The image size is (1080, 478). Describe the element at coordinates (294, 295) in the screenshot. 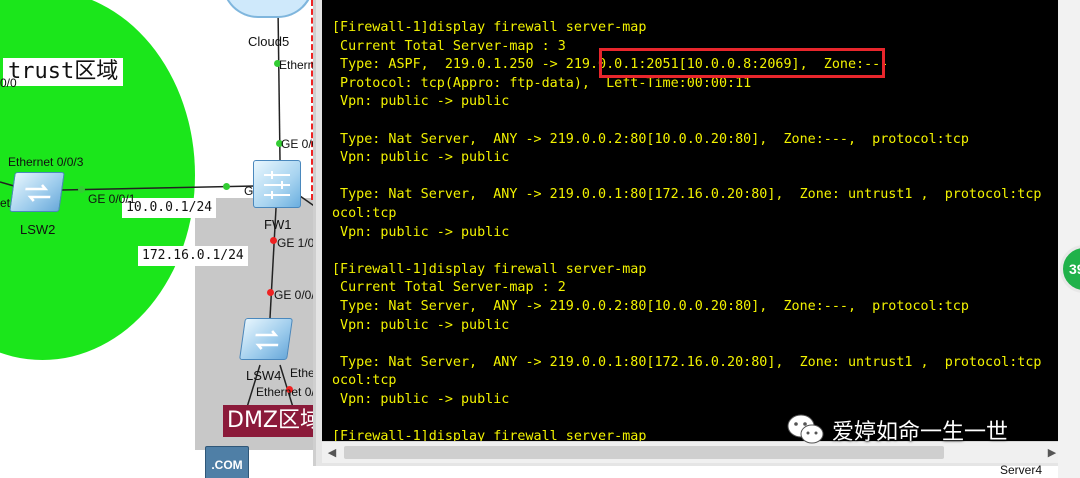

I see `port-label: GE 0/0/` at that location.